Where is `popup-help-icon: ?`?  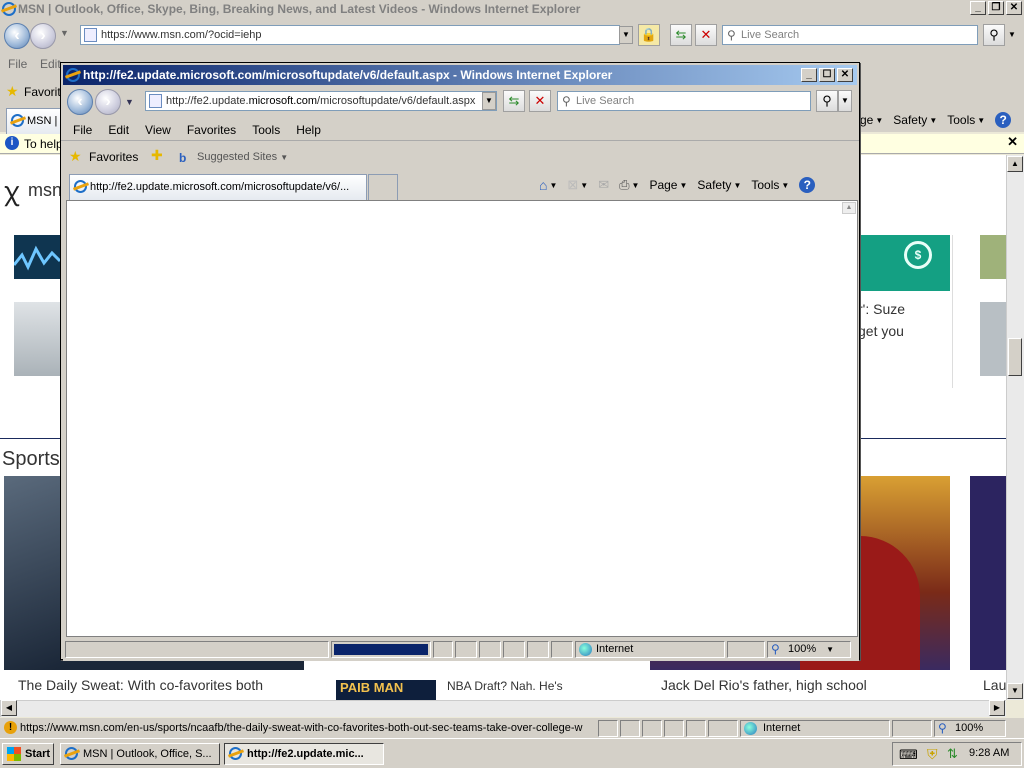 popup-help-icon: ? is located at coordinates (807, 185).